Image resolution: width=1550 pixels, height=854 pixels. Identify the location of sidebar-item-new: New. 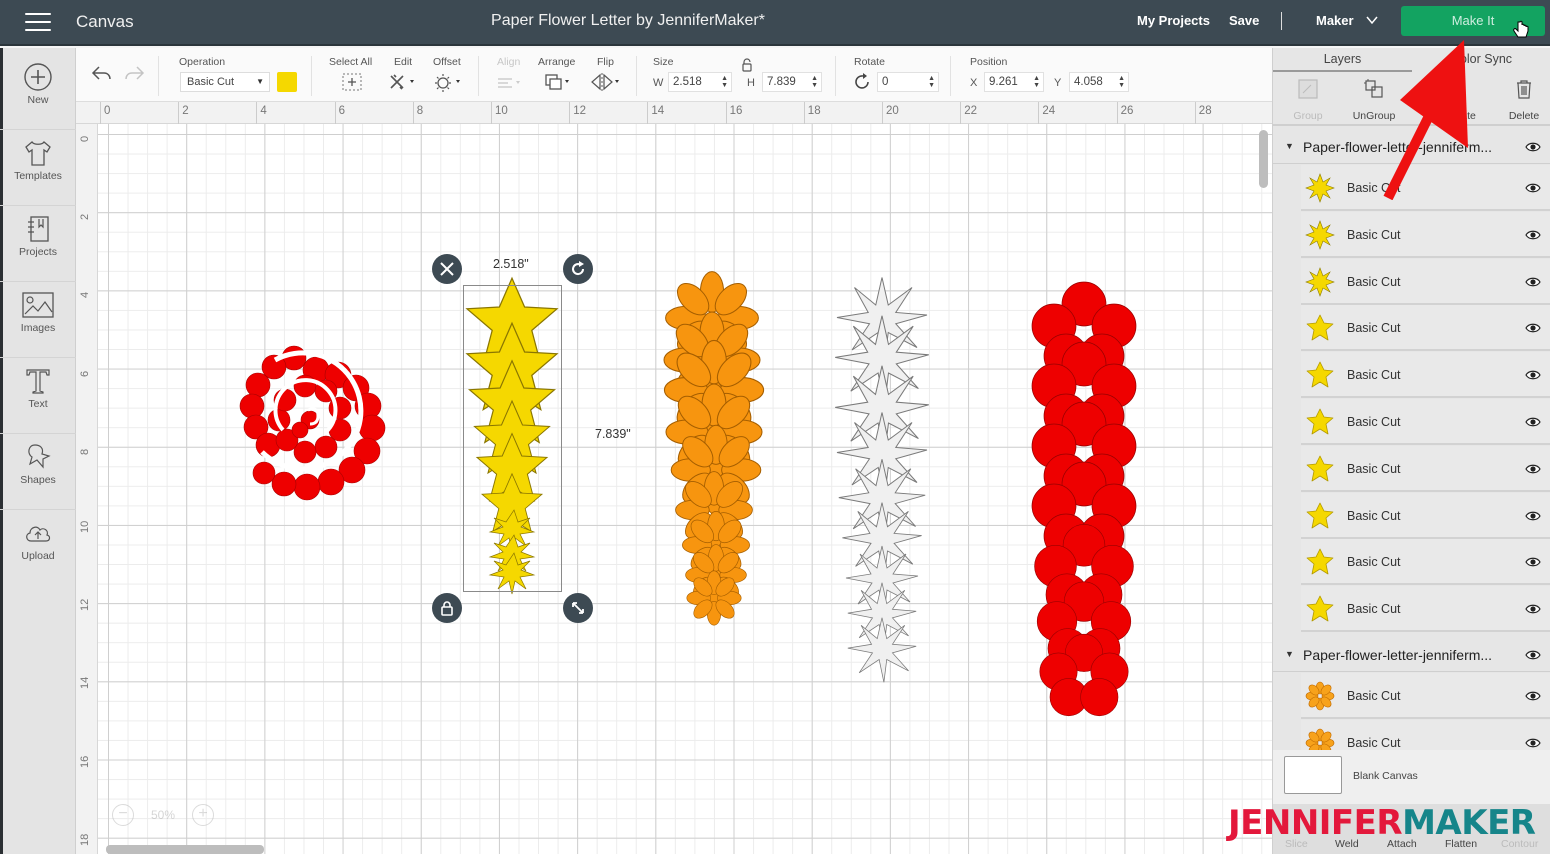
(38, 92).